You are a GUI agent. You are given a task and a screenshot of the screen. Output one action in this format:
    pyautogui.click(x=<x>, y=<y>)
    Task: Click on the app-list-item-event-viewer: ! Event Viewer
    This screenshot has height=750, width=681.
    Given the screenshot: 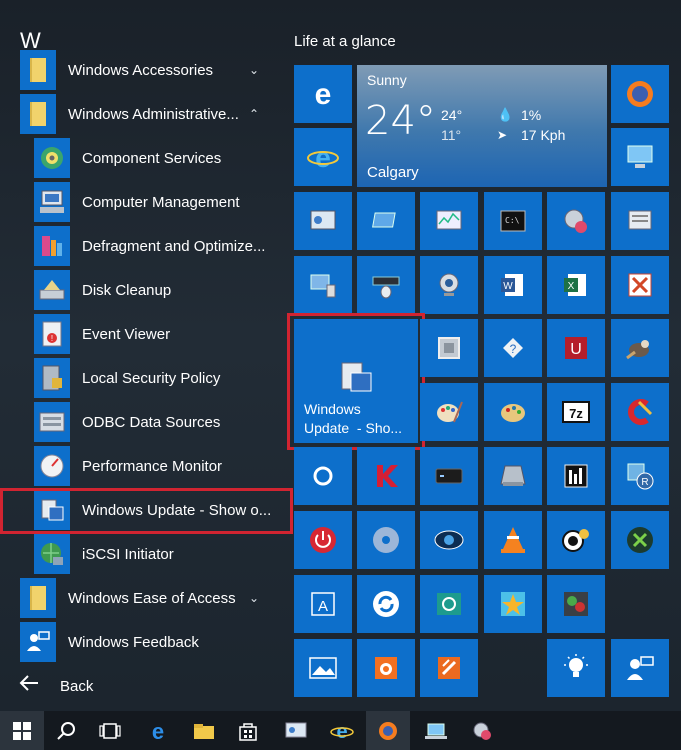 What is the action you would take?
    pyautogui.click(x=154, y=334)
    